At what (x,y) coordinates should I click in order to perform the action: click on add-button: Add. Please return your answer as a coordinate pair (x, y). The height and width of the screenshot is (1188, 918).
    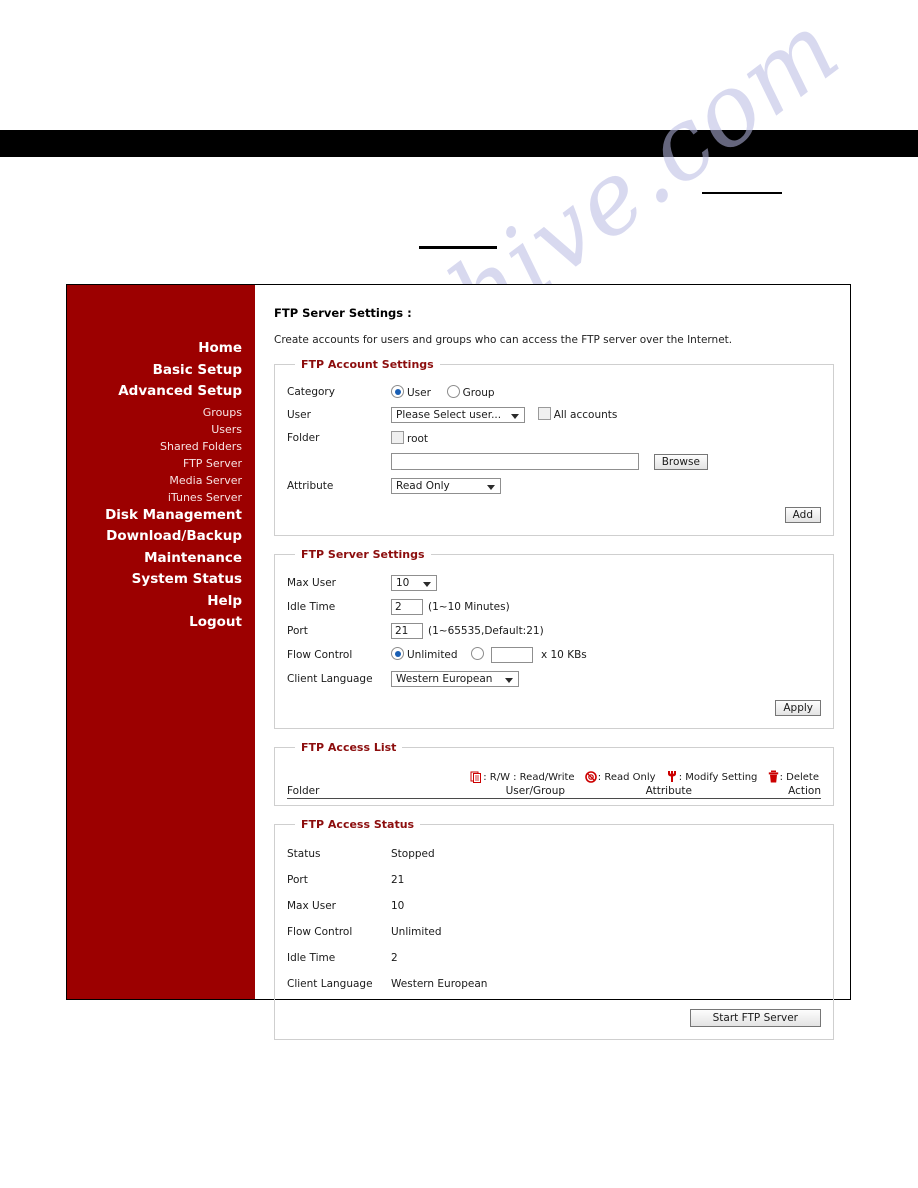
    Looking at the image, I should click on (802, 514).